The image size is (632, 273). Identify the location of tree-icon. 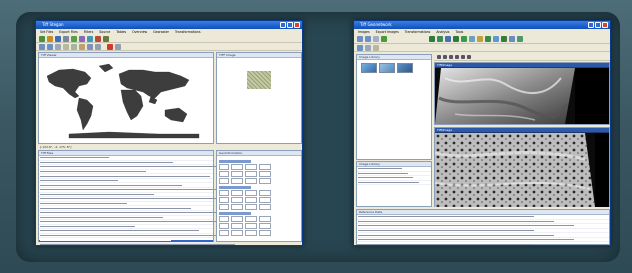
(456, 39).